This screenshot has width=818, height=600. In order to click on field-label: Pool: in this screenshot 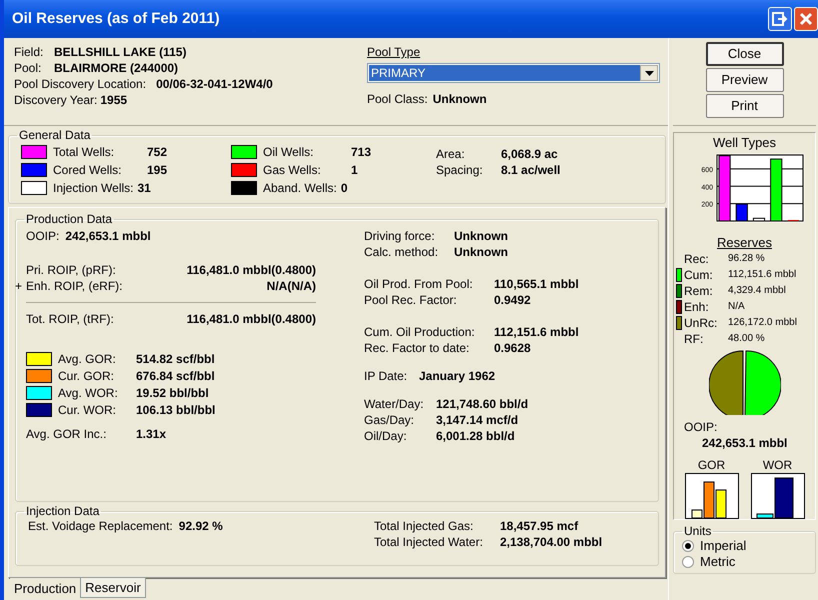, I will do `click(28, 68)`.